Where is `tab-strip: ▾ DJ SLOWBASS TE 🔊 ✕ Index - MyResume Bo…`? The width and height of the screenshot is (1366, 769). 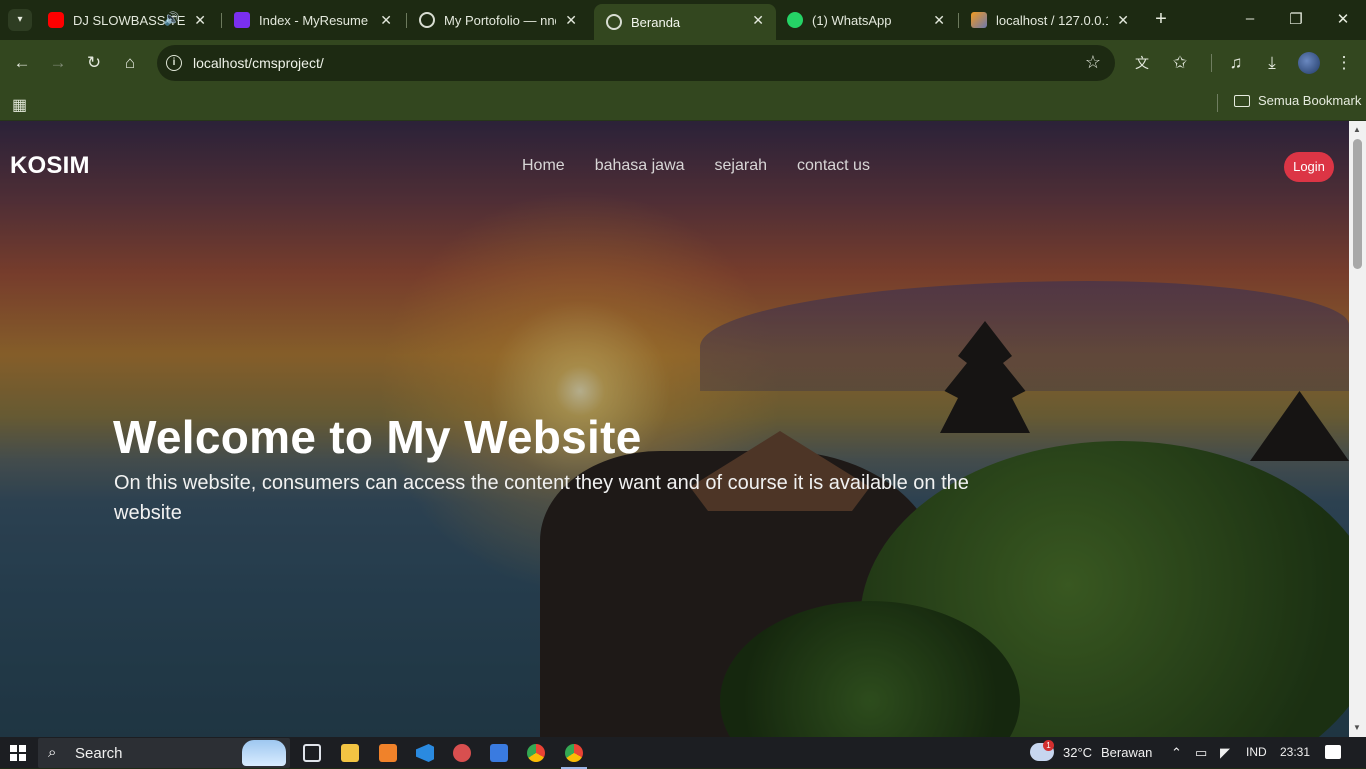 tab-strip: ▾ DJ SLOWBASS TE 🔊 ✕ Index - MyResume Bo… is located at coordinates (683, 20).